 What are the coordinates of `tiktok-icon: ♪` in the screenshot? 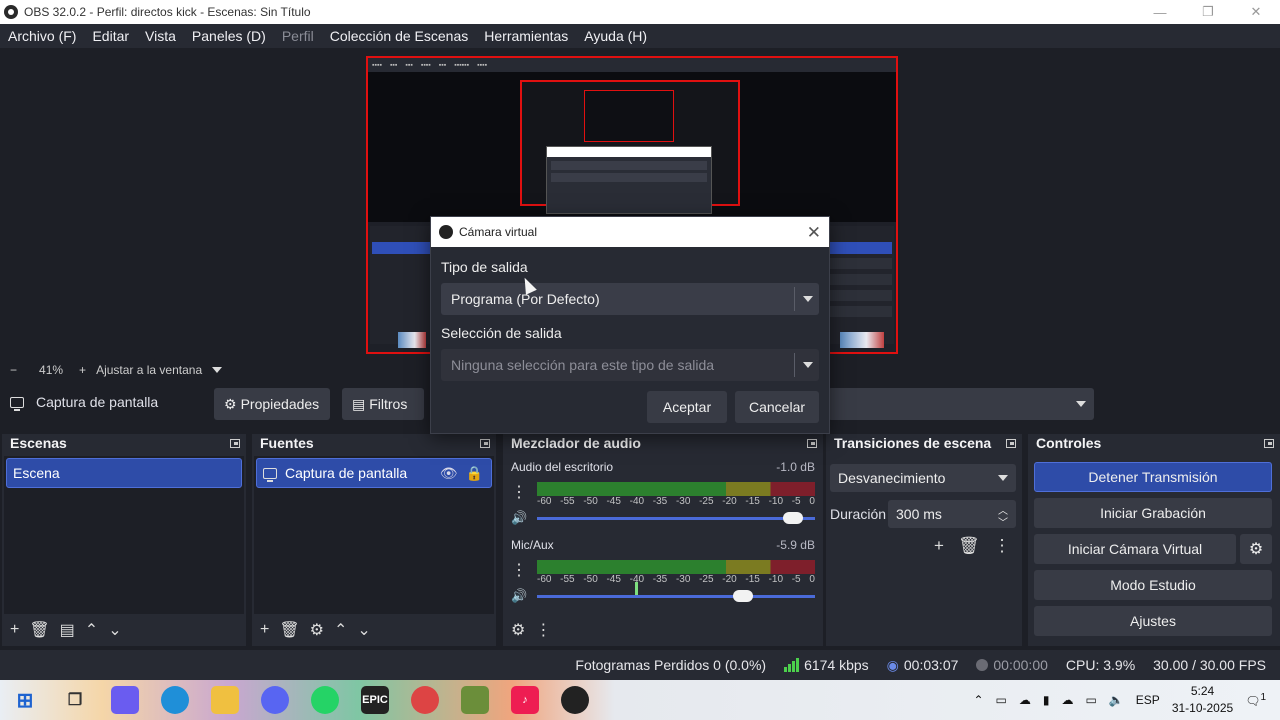 It's located at (525, 700).